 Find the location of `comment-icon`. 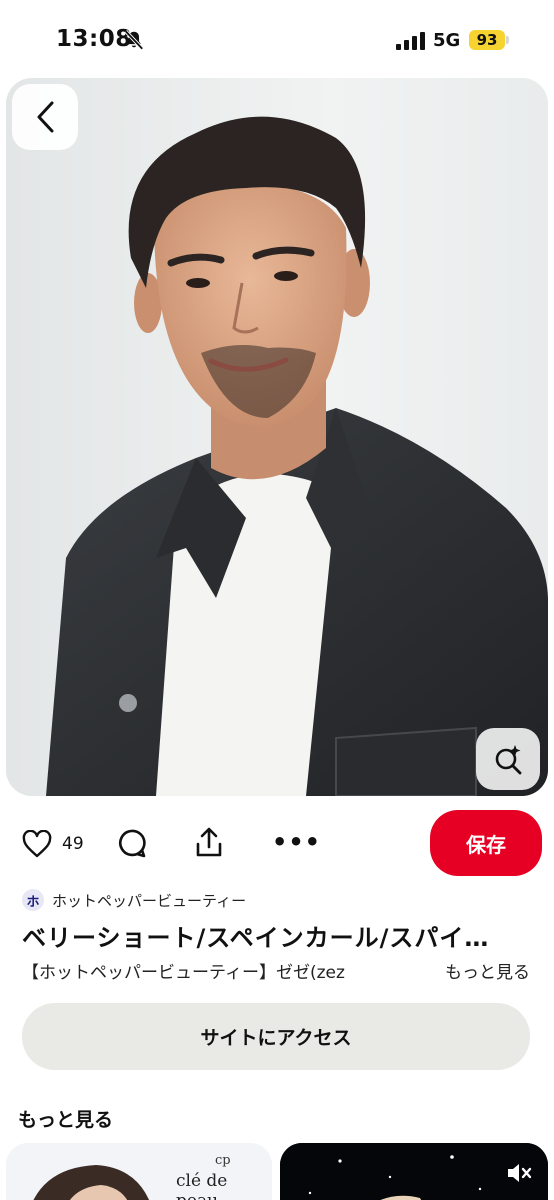

comment-icon is located at coordinates (131, 843).